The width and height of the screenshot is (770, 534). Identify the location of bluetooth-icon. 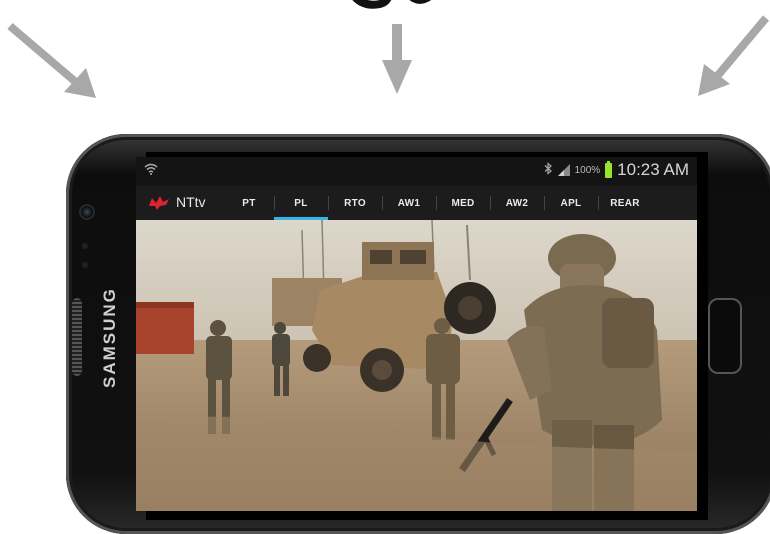
(548, 170).